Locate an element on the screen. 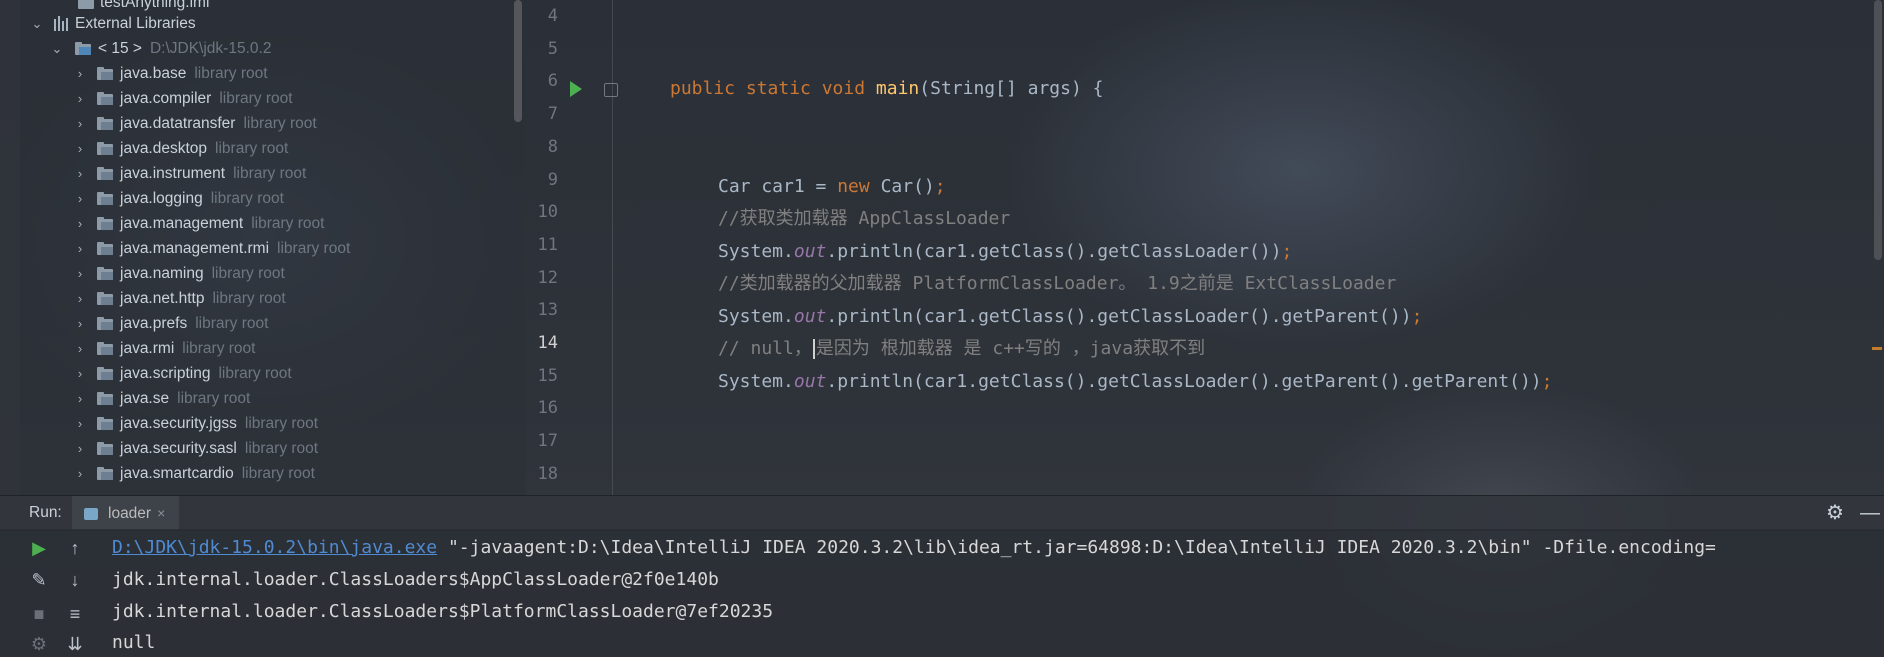 The width and height of the screenshot is (1884, 657). module-label: java.se library root is located at coordinates (185, 398).